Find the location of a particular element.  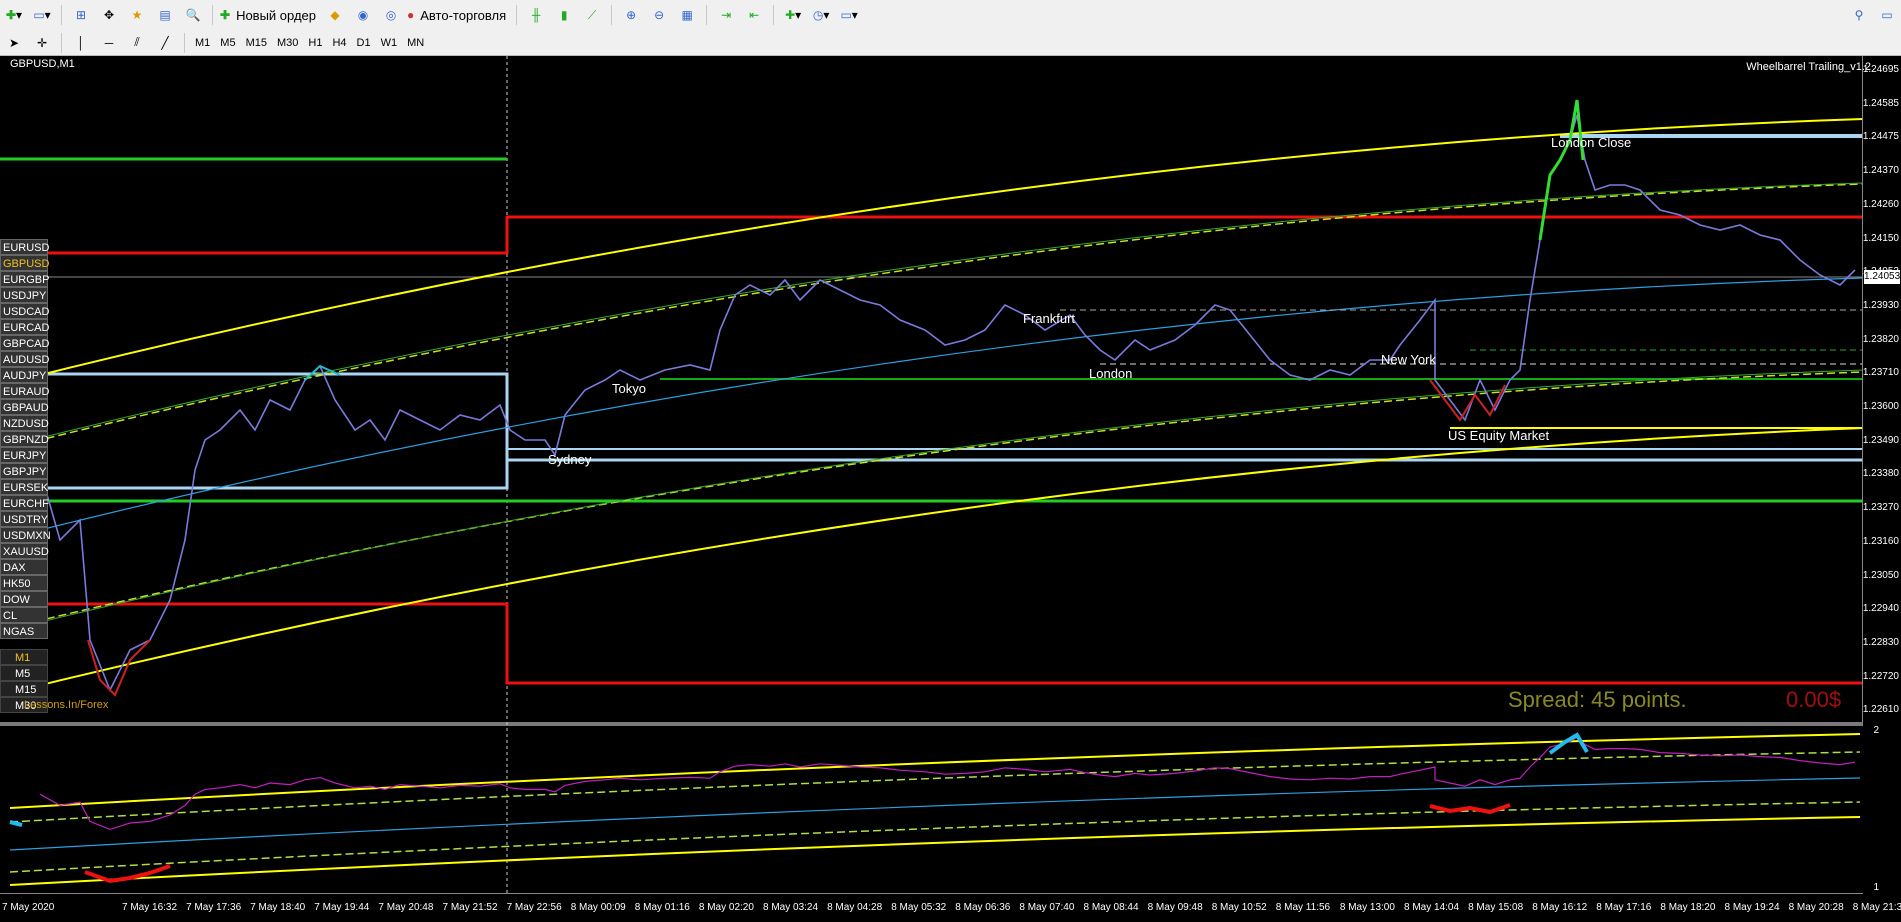

indicators-icon: ✚ ▾ is located at coordinates (793, 15).